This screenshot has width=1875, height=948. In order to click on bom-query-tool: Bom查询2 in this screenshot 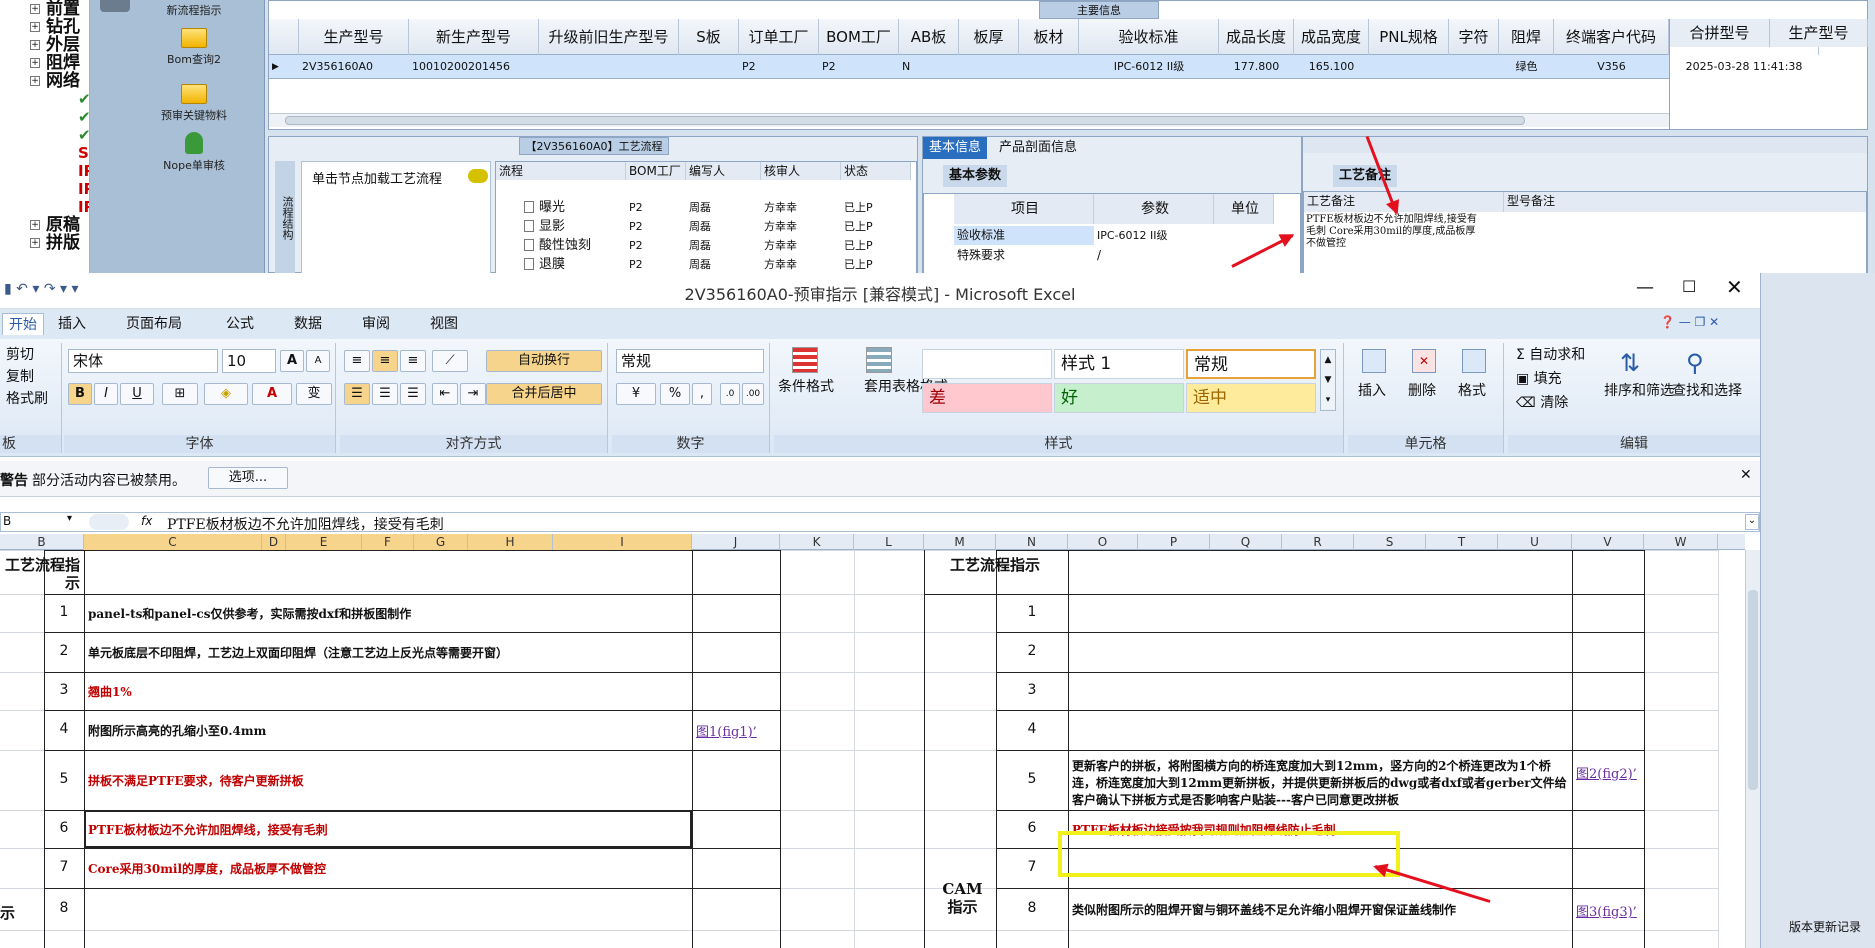, I will do `click(194, 47)`.